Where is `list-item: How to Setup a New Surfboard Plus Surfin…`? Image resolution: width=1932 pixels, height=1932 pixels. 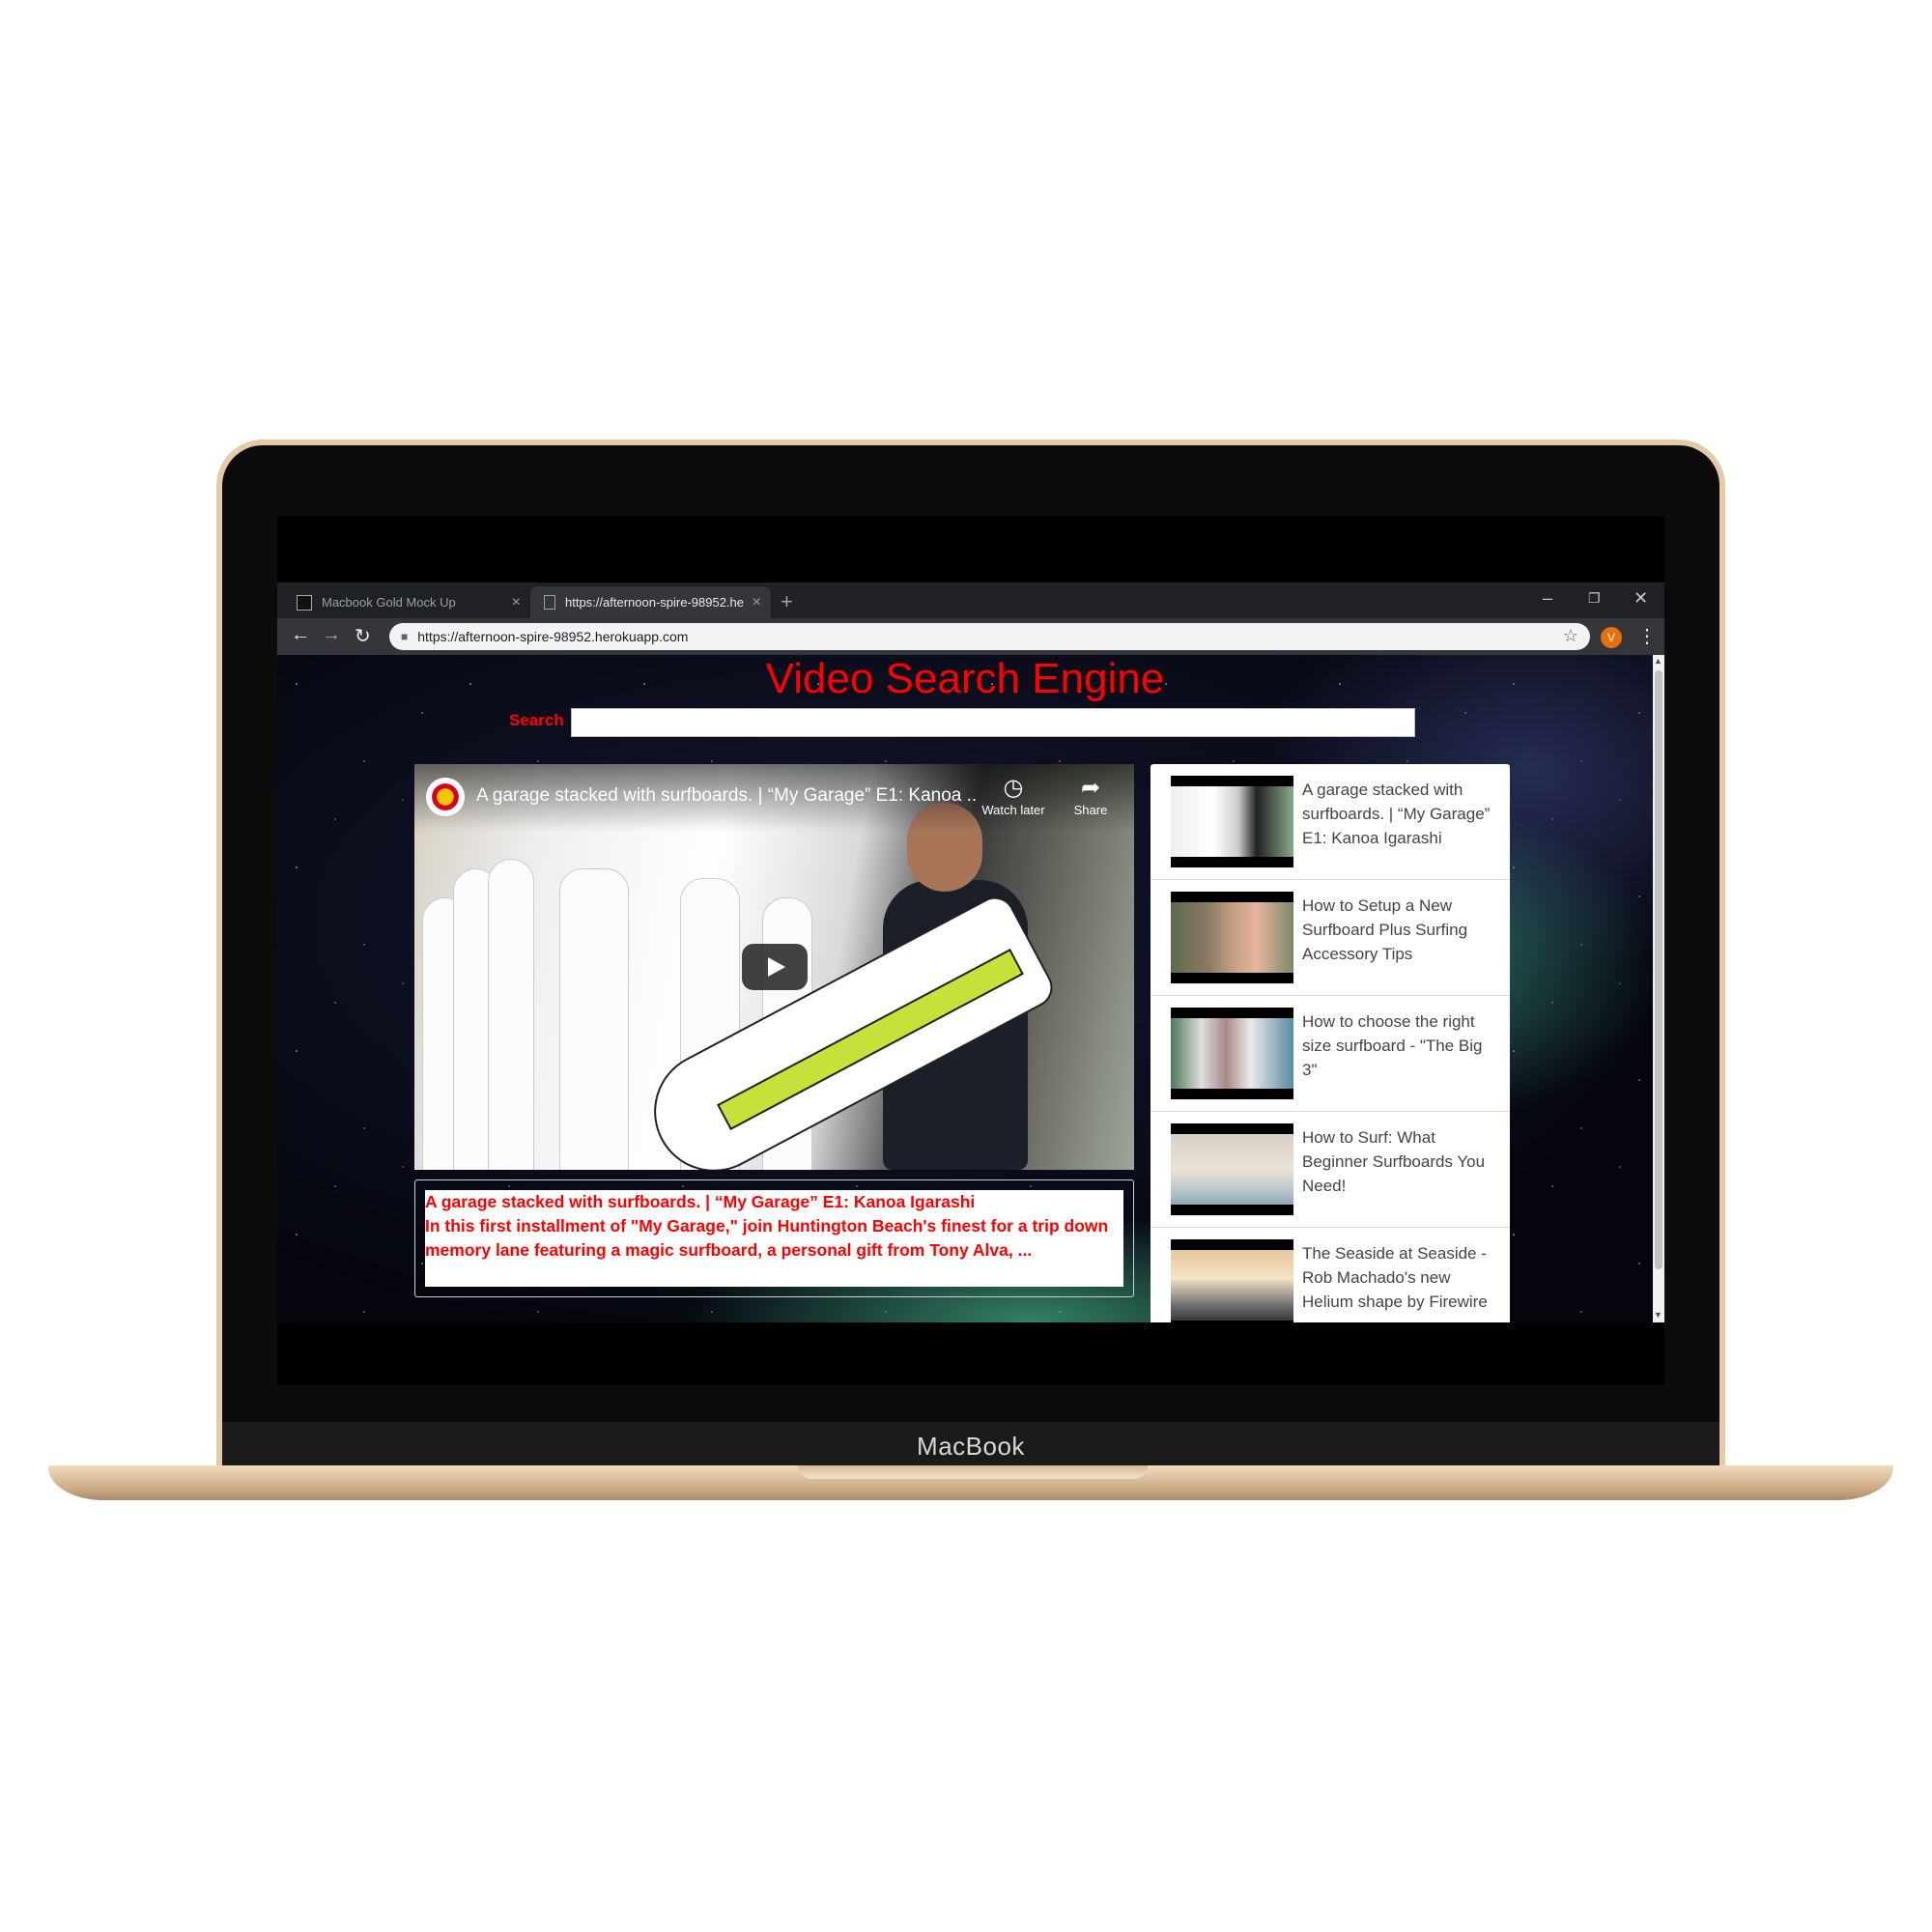
list-item: How to Setup a New Surfboard Plus Surfin… is located at coordinates (1330, 938).